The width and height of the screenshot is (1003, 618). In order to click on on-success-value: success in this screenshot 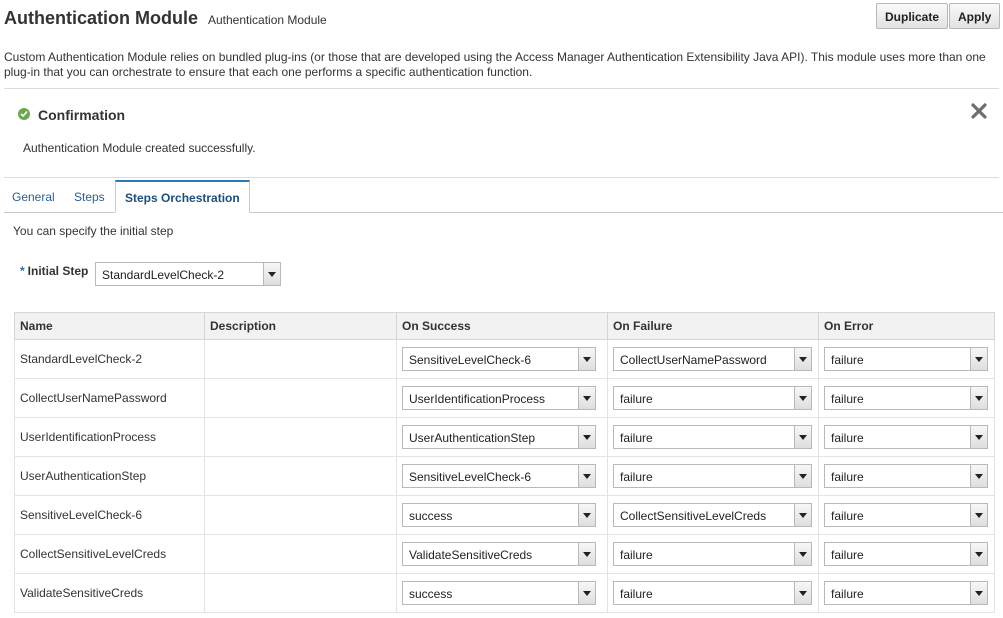, I will do `click(431, 516)`.